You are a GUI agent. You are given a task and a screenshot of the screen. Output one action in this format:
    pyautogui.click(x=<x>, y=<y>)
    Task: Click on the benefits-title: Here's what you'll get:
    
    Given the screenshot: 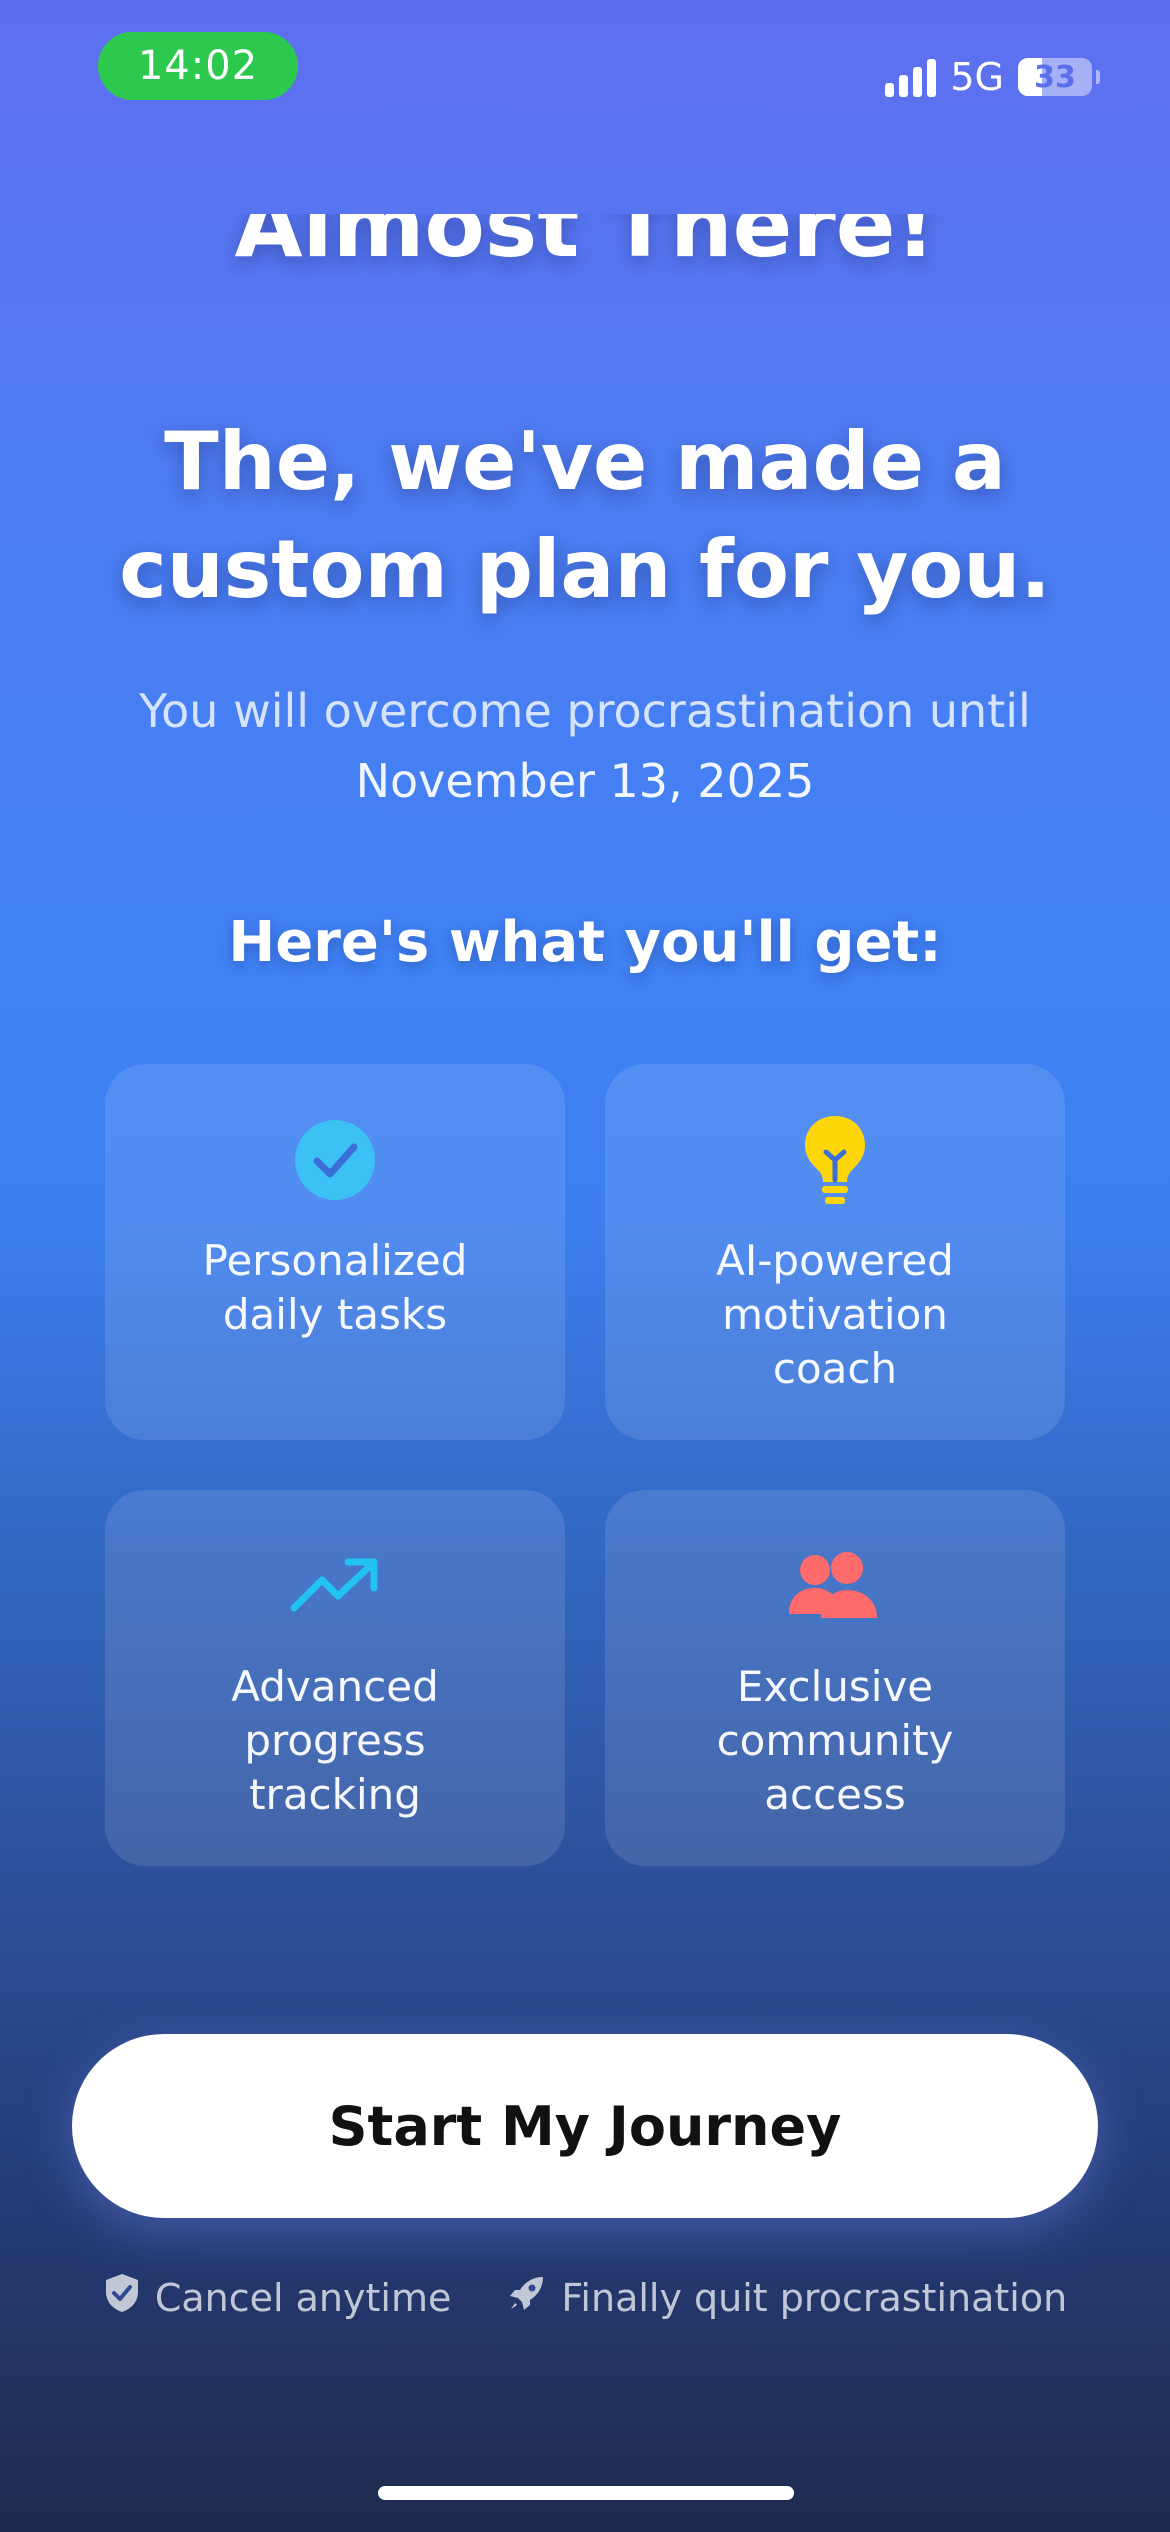 What is the action you would take?
    pyautogui.click(x=585, y=942)
    